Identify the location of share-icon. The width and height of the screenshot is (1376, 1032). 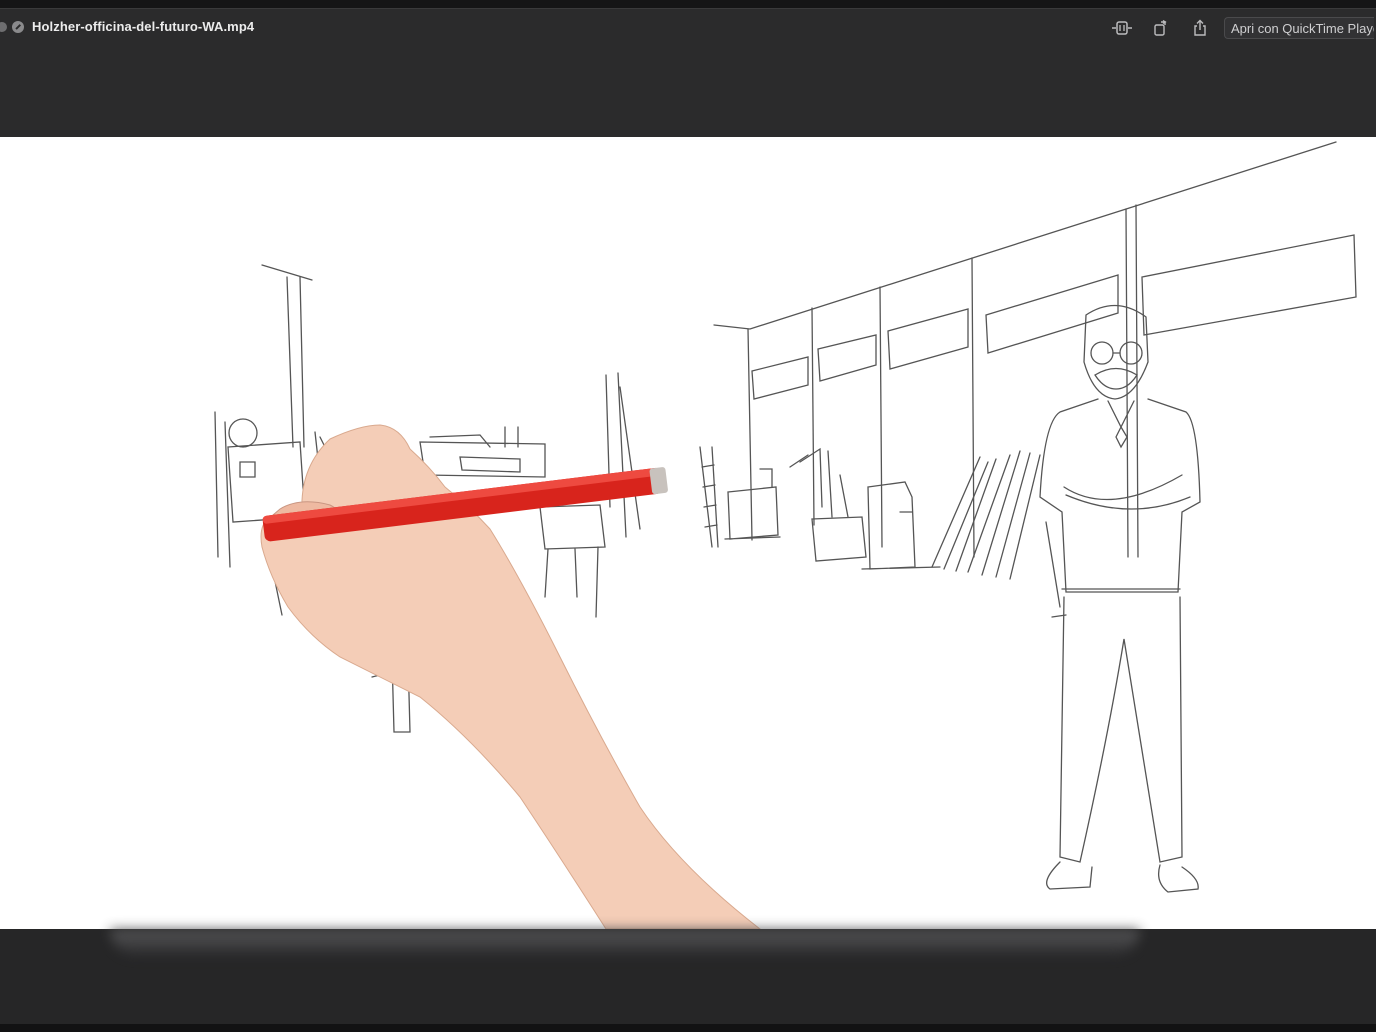
(1200, 28).